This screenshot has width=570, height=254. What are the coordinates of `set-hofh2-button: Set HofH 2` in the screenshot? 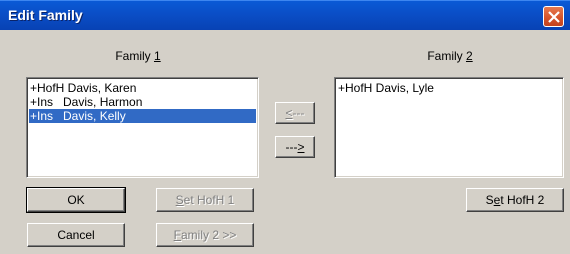 It's located at (515, 200).